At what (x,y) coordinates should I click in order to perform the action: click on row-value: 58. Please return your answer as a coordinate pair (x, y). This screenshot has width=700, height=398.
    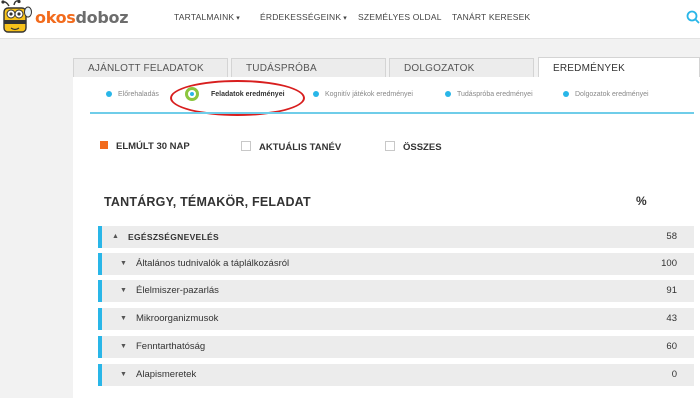
    Looking at the image, I should click on (671, 236).